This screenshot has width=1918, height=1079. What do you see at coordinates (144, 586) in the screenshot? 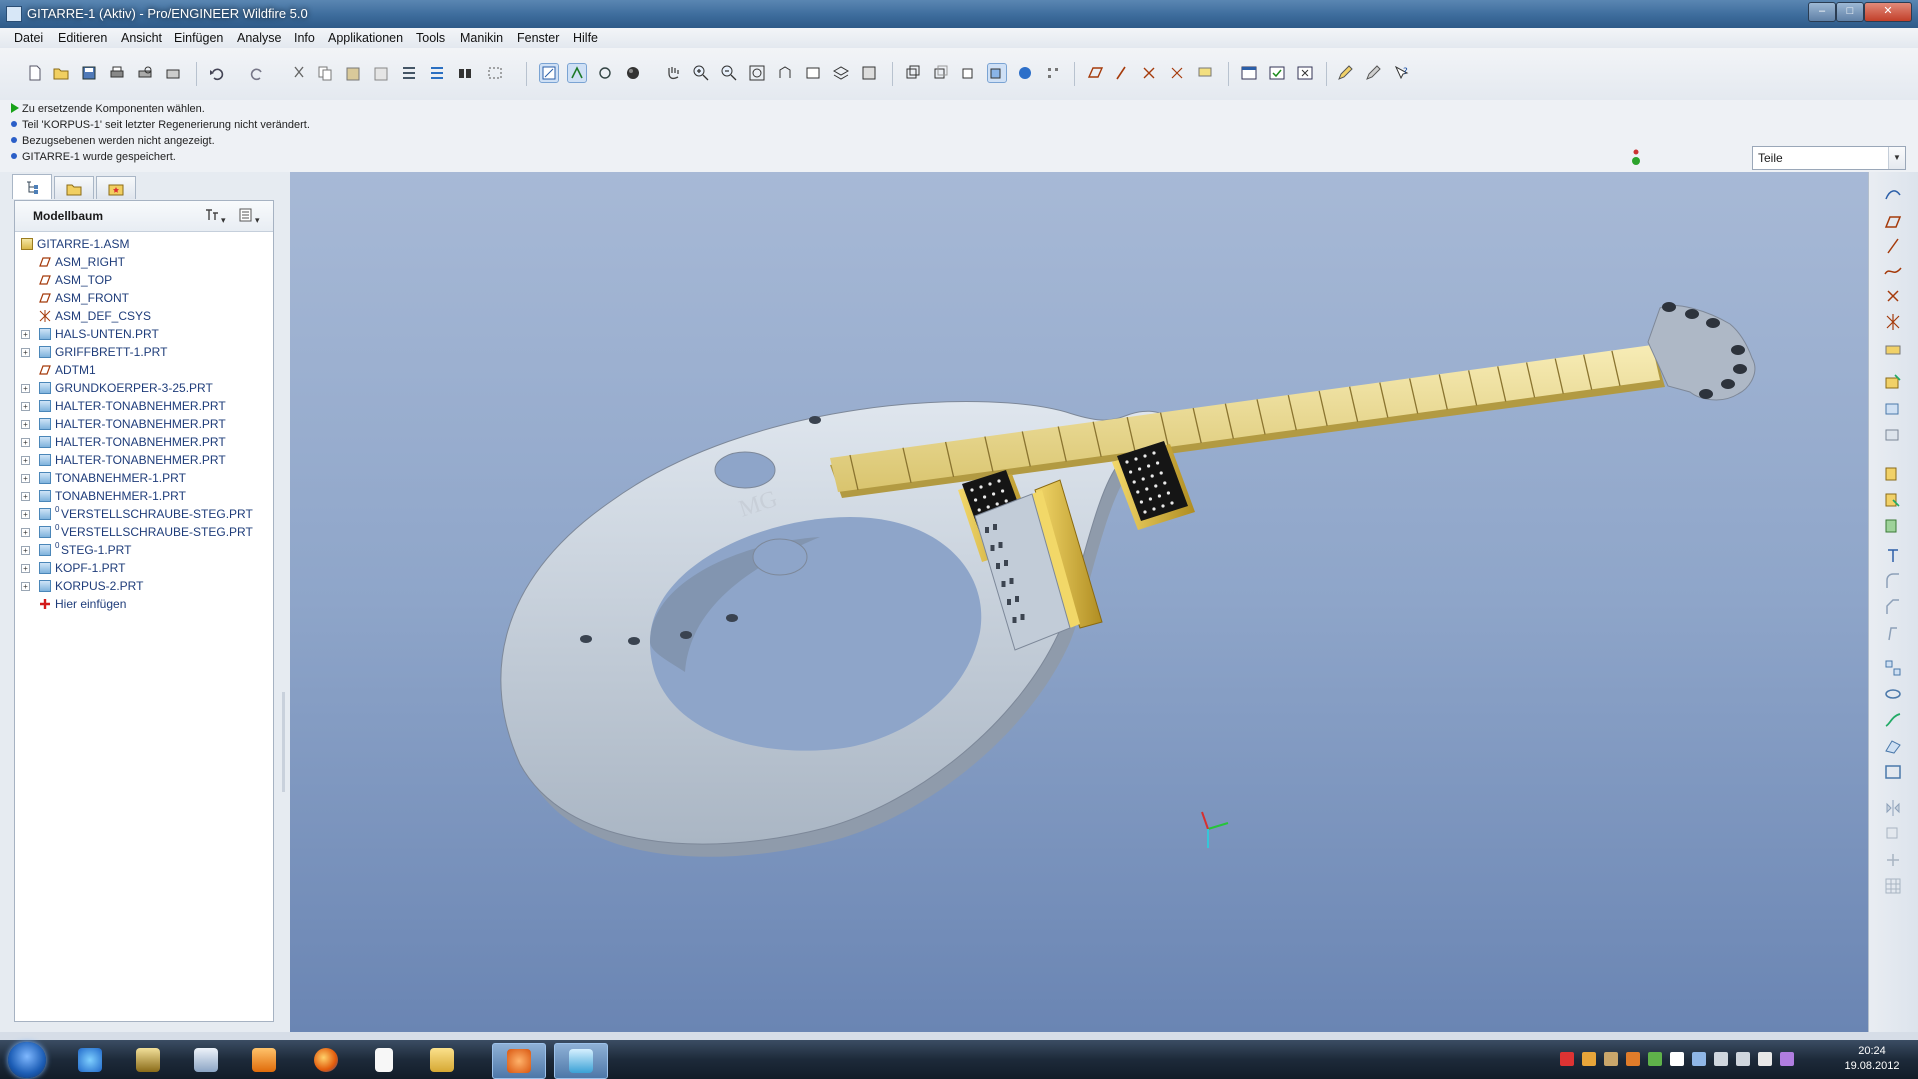
I see `tree-item: + KORPUS-2.PRT` at bounding box center [144, 586].